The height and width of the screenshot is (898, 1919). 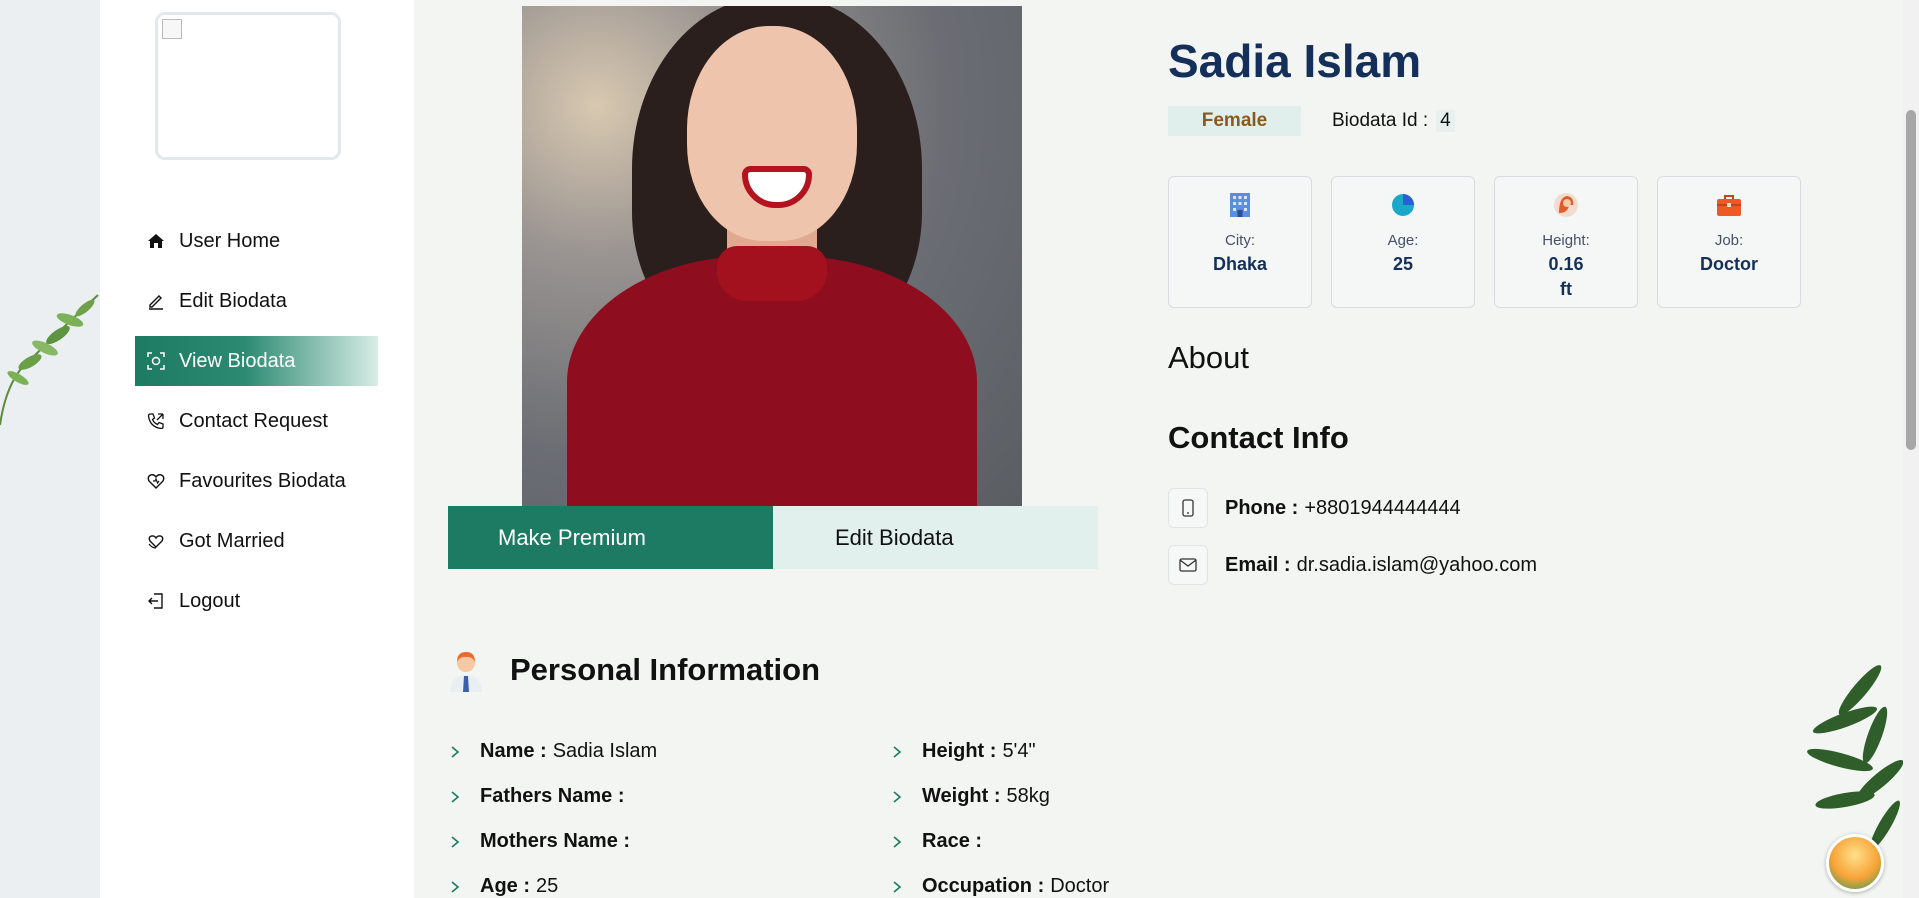 What do you see at coordinates (1258, 437) in the screenshot?
I see `contact-info-heading: Contact Info` at bounding box center [1258, 437].